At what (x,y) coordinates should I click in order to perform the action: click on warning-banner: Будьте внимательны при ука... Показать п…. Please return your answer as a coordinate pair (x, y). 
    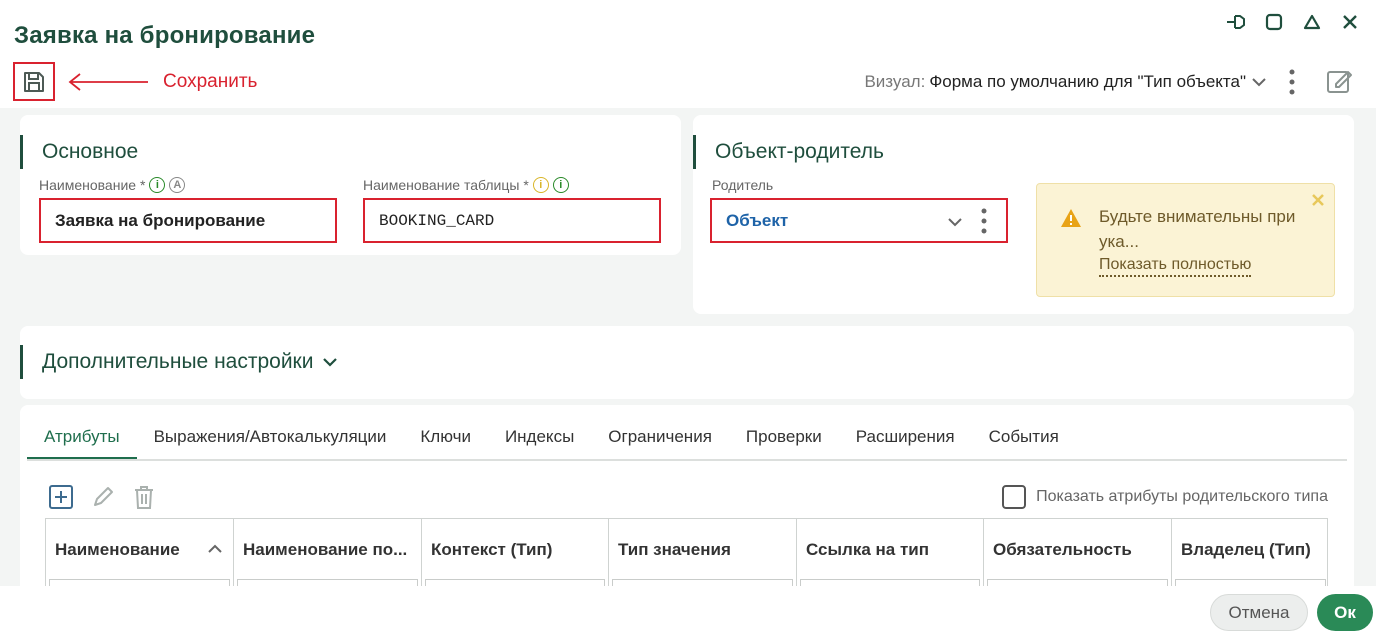
    Looking at the image, I should click on (1185, 240).